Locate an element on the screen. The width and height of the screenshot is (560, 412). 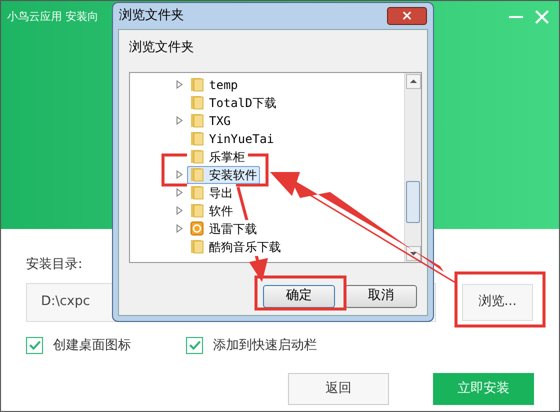
scrollbar is located at coordinates (412, 167).